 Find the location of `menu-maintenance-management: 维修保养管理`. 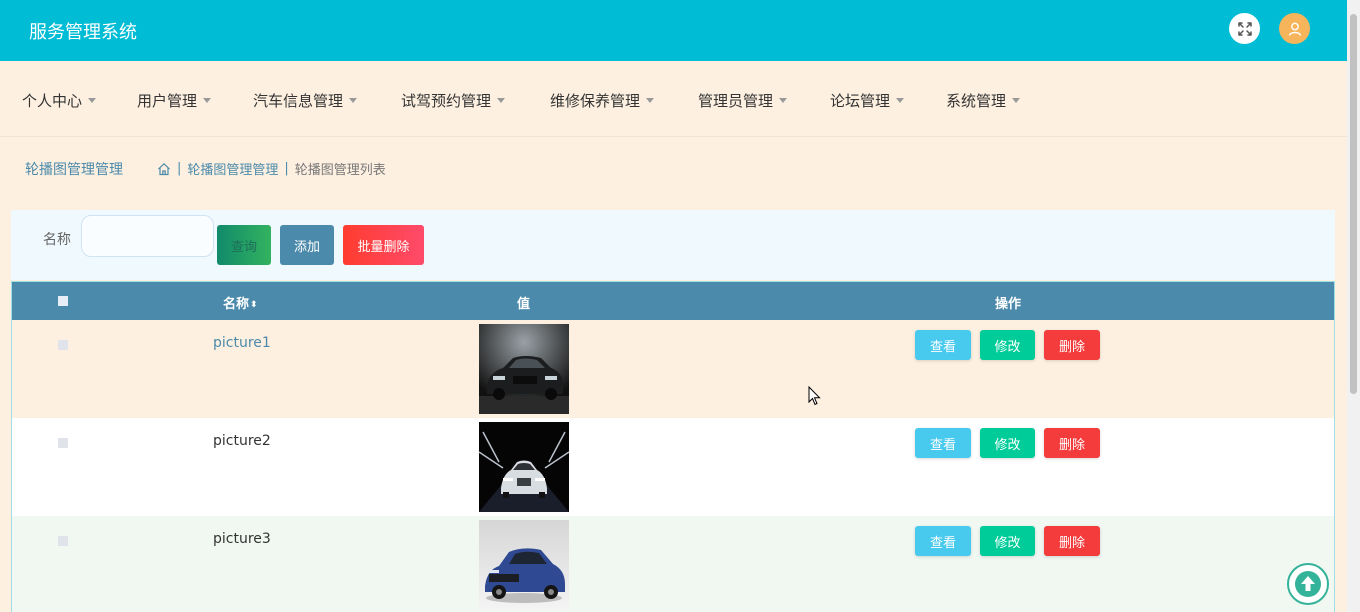

menu-maintenance-management: 维修保养管理 is located at coordinates (602, 100).